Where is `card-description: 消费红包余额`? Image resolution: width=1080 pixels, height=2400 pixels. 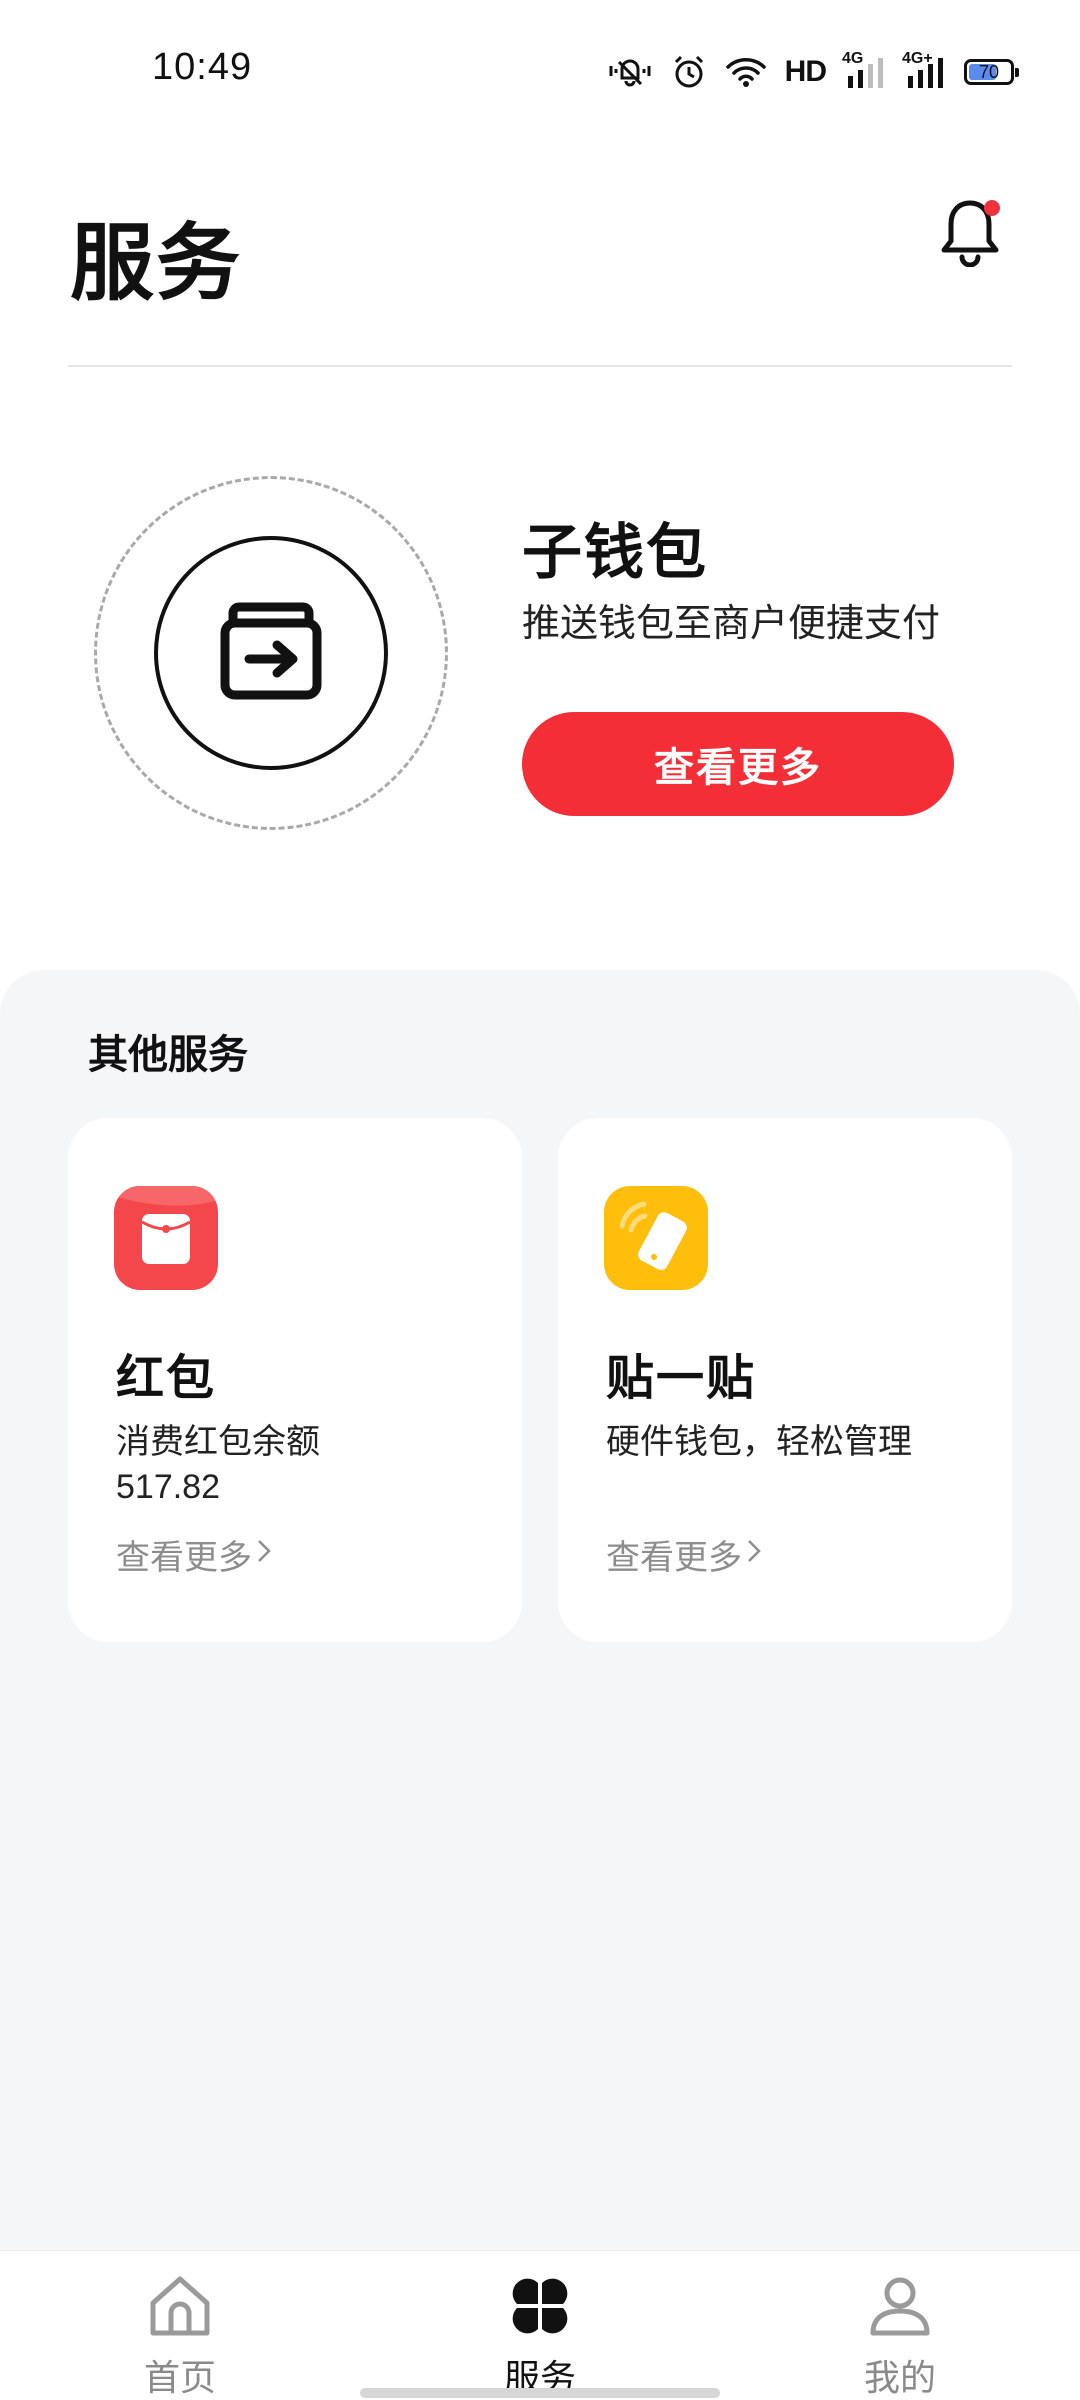
card-description: 消费红包余额 is located at coordinates (218, 1442).